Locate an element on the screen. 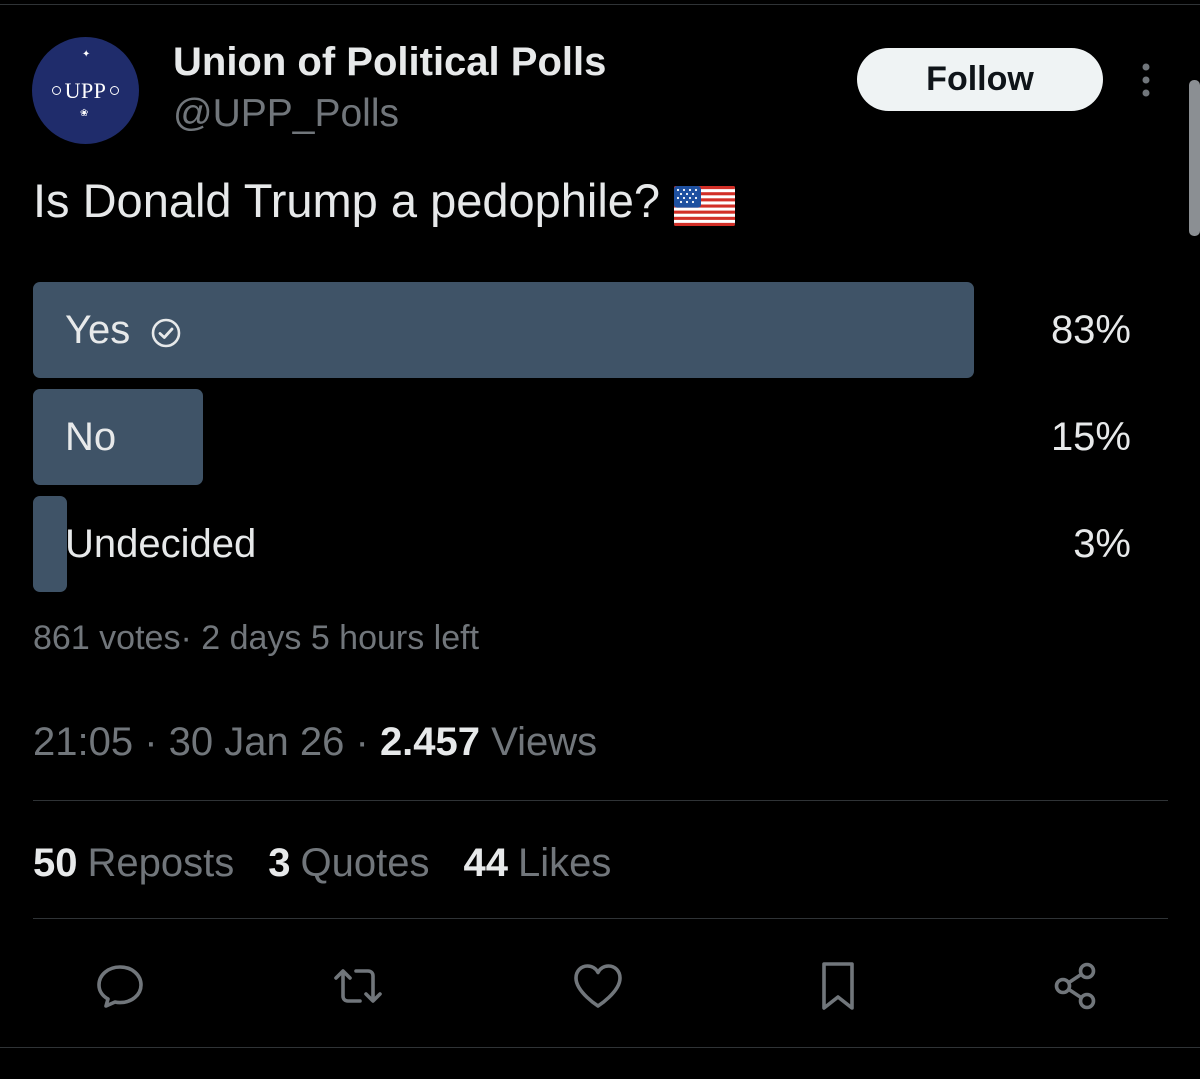 This screenshot has height=1079, width=1200. reposts-stat: 50 Reposts is located at coordinates (133, 863).